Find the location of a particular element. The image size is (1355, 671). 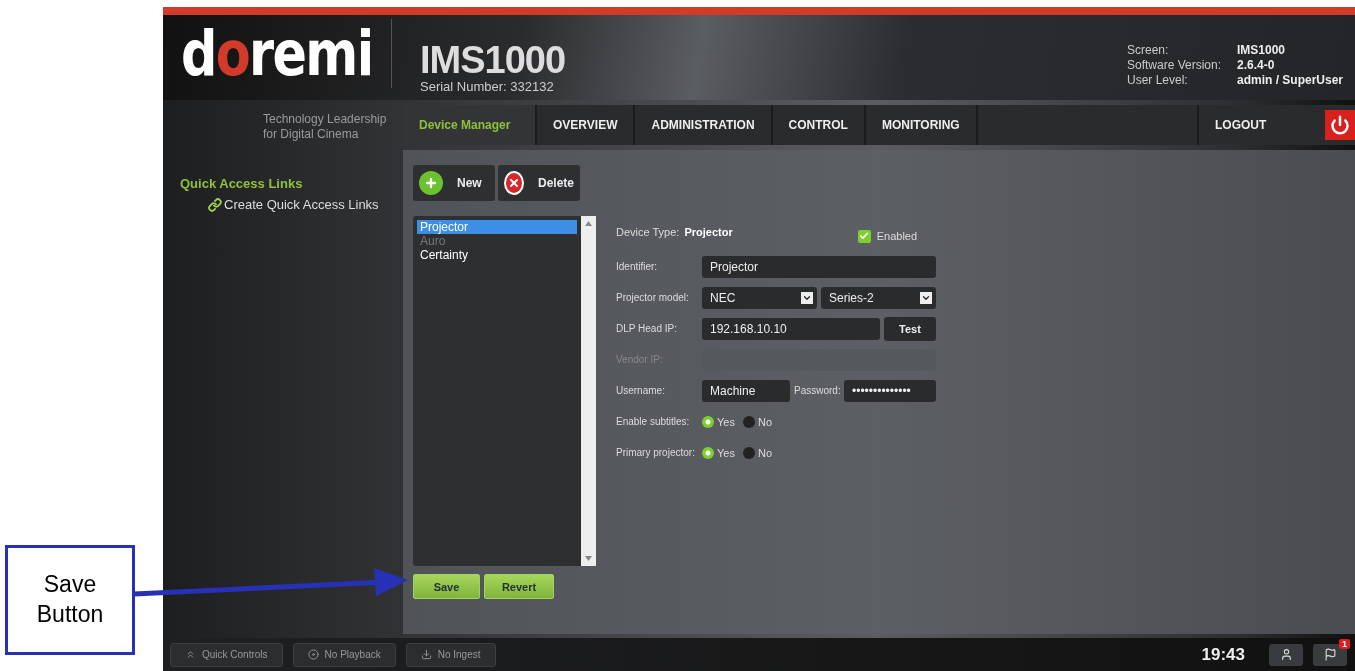

power-button is located at coordinates (1340, 125).